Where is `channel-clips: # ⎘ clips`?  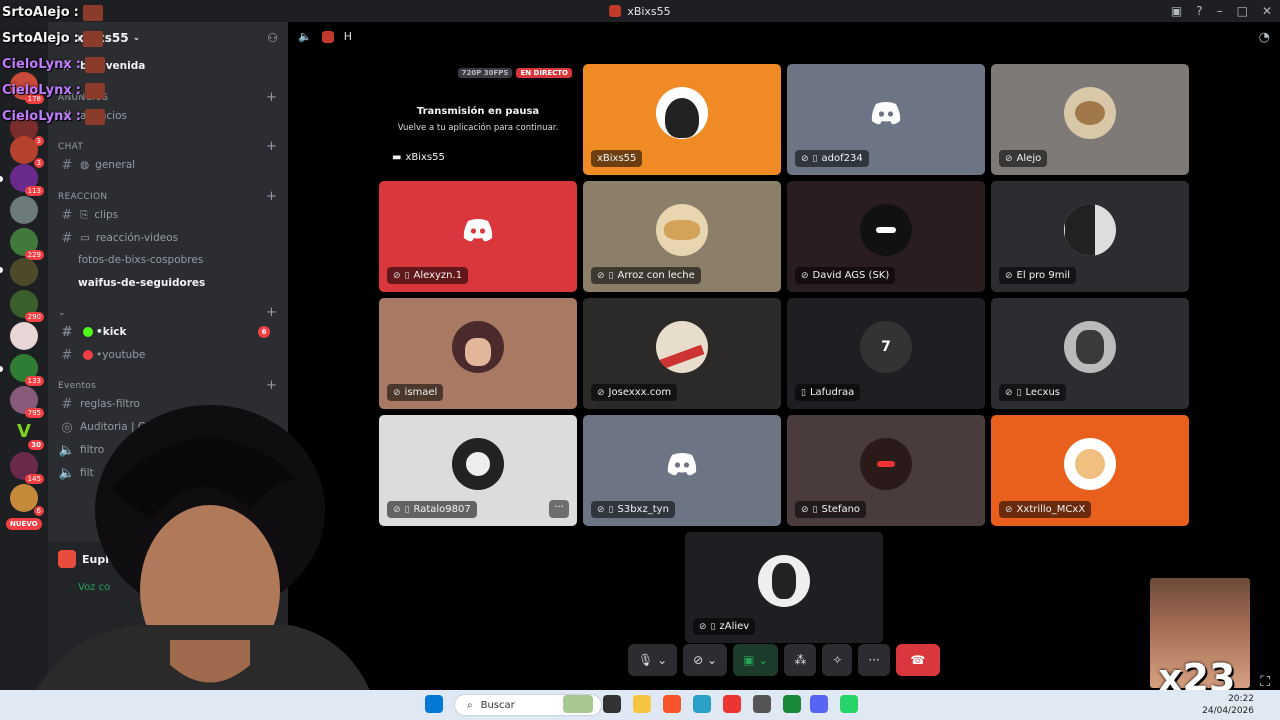
channel-clips: # ⎘ clips is located at coordinates (170, 215).